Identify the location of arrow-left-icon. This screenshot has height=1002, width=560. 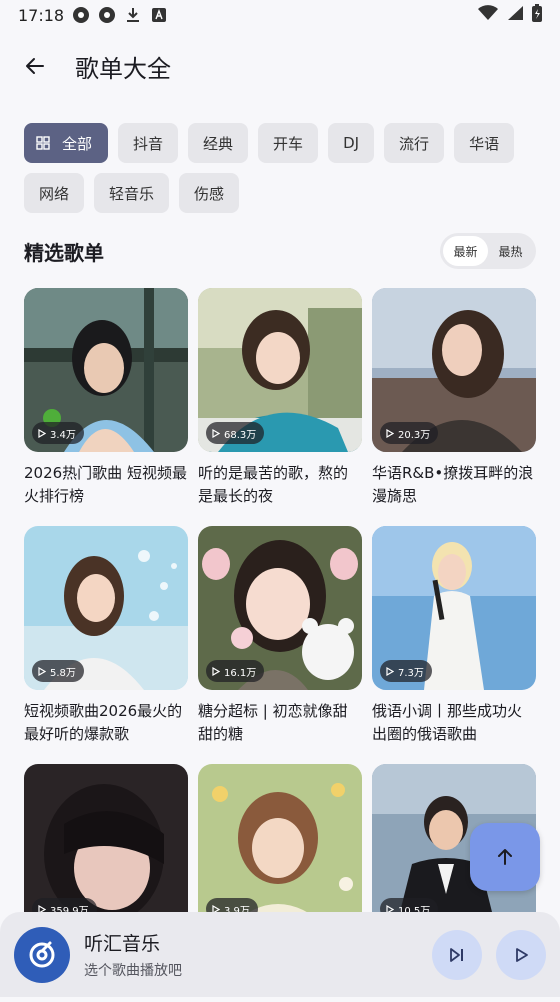
(35, 66).